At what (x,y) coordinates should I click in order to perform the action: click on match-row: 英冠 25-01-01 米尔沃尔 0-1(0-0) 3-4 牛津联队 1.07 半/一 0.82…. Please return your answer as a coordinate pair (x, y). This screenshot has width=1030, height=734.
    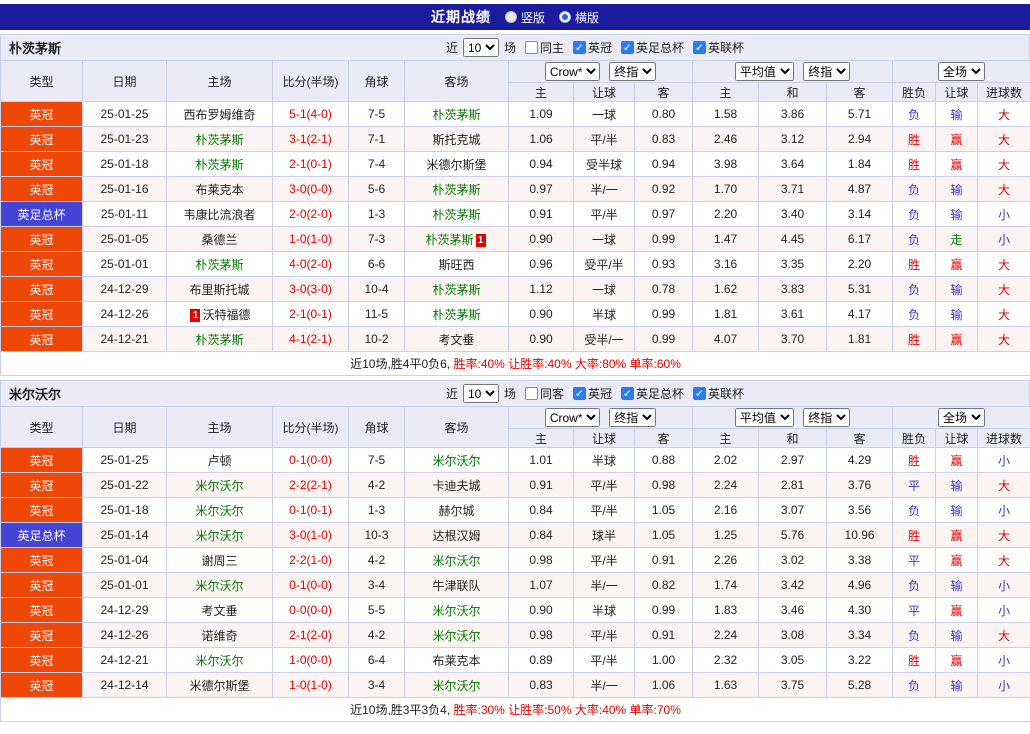
    Looking at the image, I should click on (515, 585).